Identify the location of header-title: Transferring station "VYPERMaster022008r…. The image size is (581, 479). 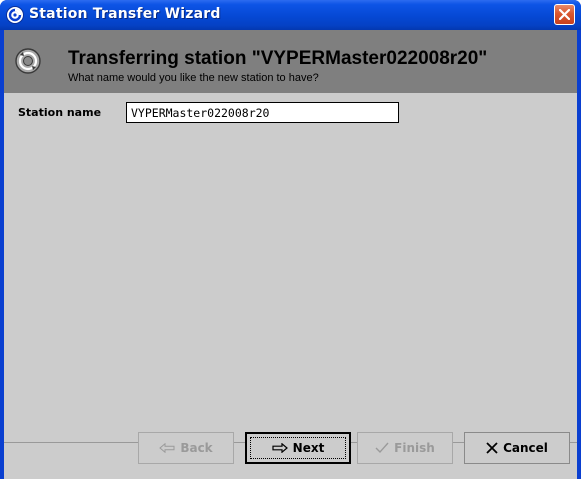
(278, 58).